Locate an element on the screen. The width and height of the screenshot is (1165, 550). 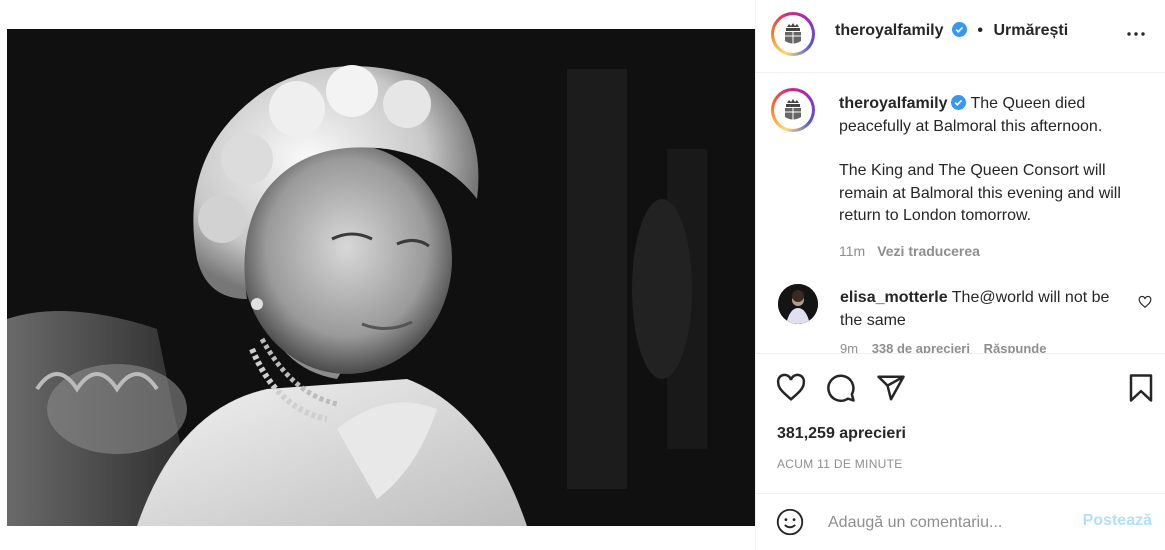
following-button: Urmărești is located at coordinates (1030, 30).